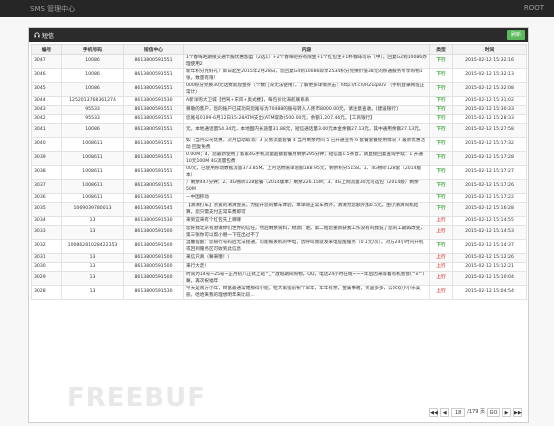 The image size is (554, 426). Describe the element at coordinates (445, 412) in the screenshot. I see `prev-page-button: ◀` at that location.